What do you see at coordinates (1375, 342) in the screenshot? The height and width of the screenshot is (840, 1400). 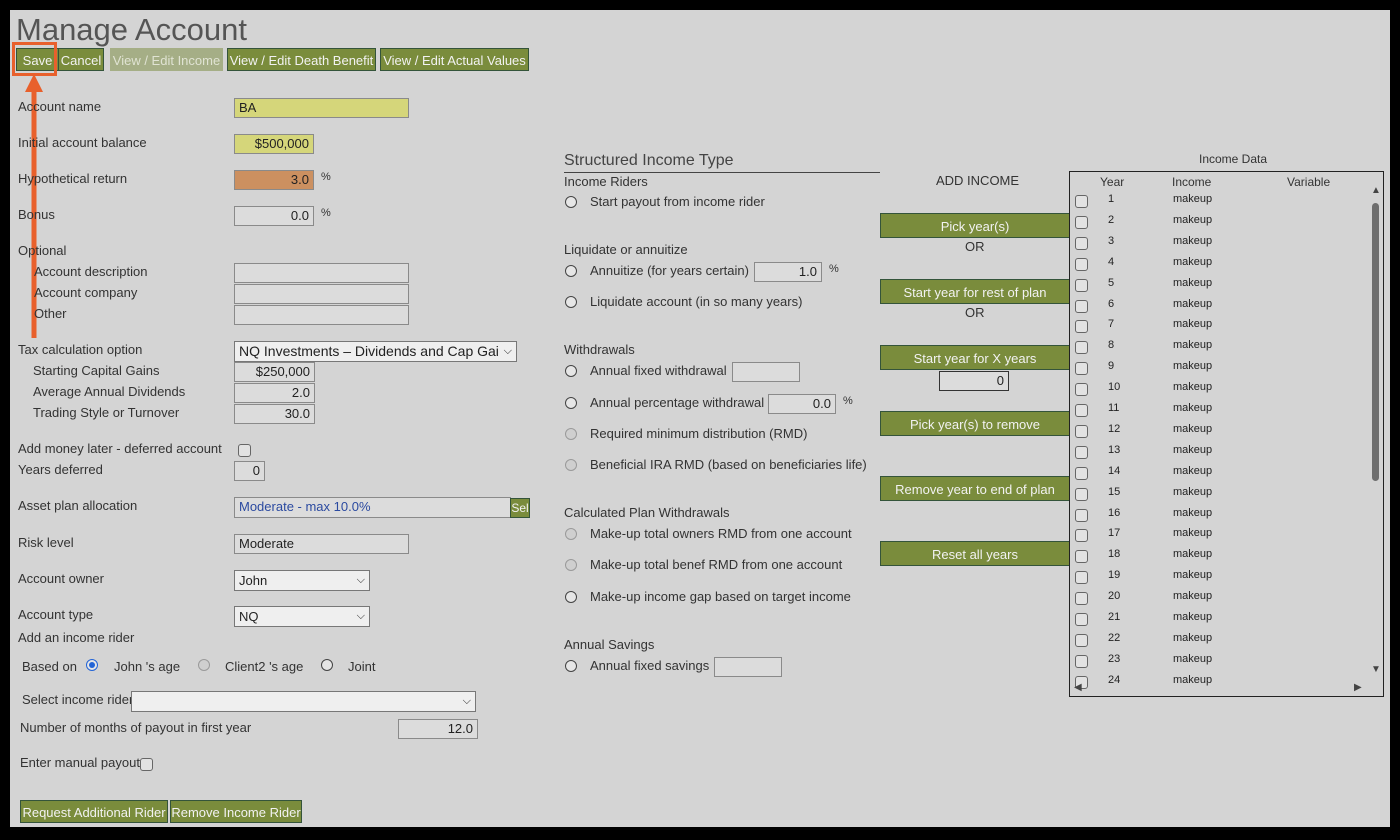 I see `scrollbar-thumb` at bounding box center [1375, 342].